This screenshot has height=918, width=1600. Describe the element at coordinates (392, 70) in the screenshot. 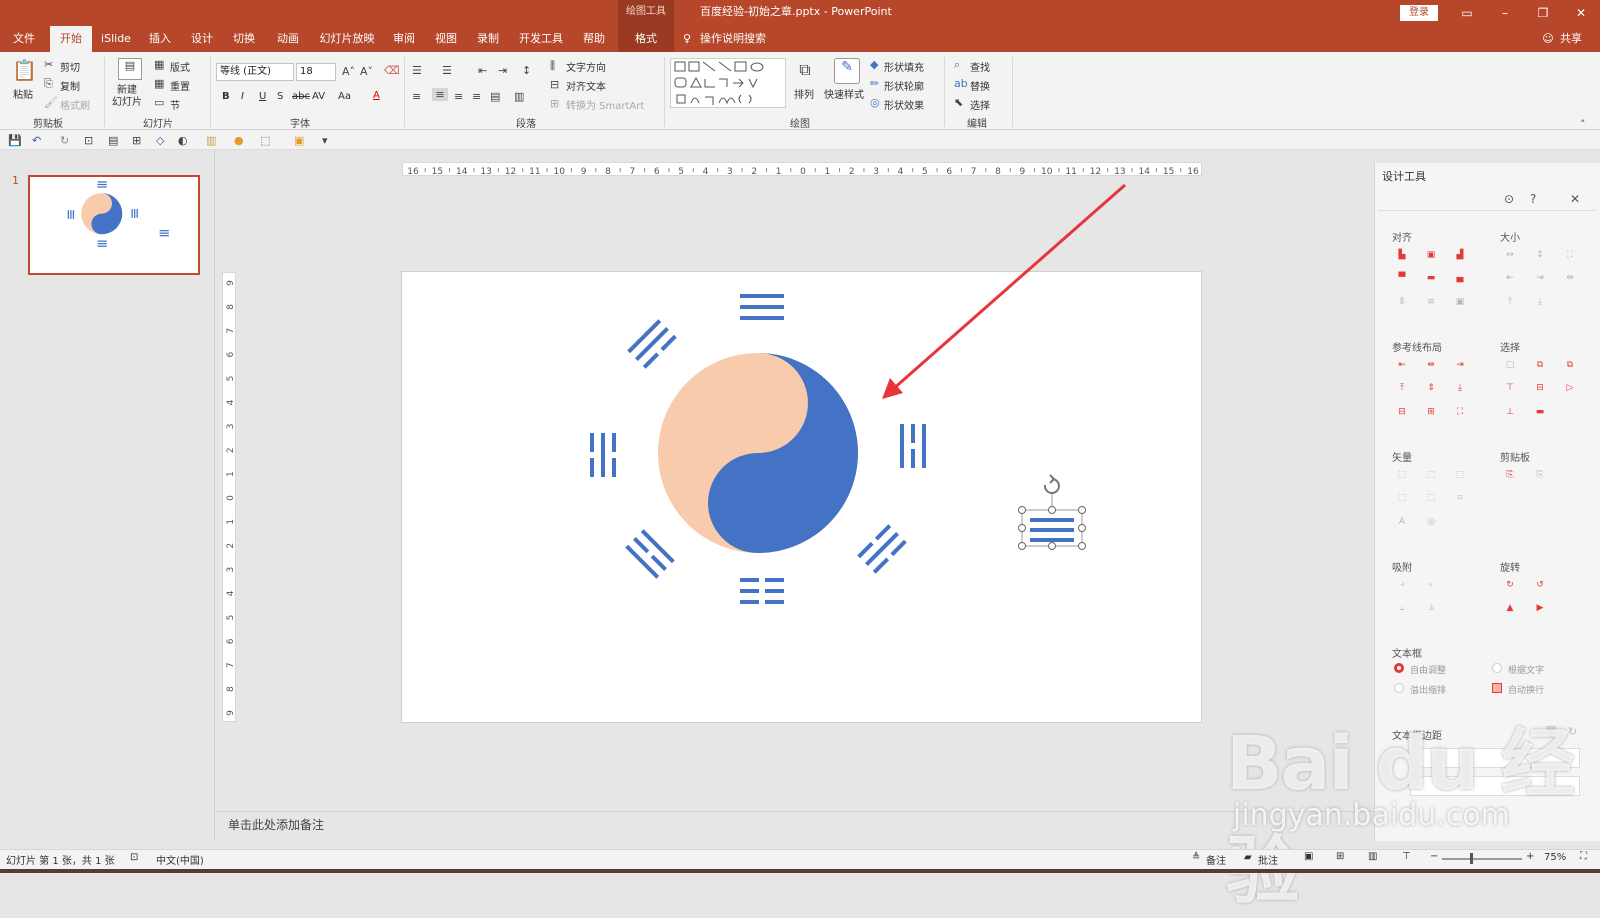

I see `clear-format-icon: ⌫` at that location.